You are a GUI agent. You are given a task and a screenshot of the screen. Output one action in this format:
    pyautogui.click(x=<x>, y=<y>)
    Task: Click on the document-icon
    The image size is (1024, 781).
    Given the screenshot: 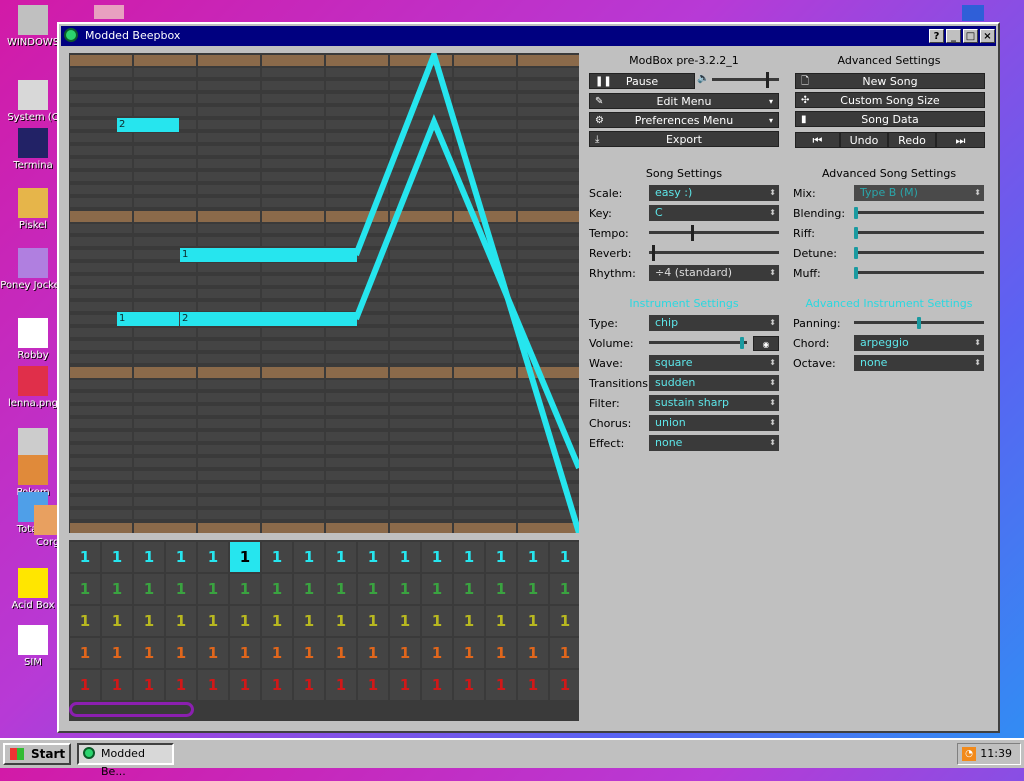 What is the action you would take?
    pyautogui.click(x=973, y=14)
    